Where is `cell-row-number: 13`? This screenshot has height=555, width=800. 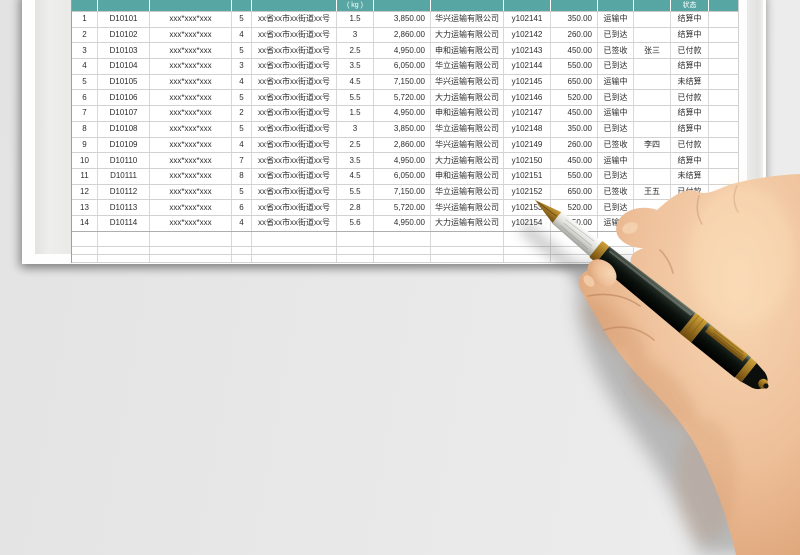 cell-row-number: 13 is located at coordinates (85, 207).